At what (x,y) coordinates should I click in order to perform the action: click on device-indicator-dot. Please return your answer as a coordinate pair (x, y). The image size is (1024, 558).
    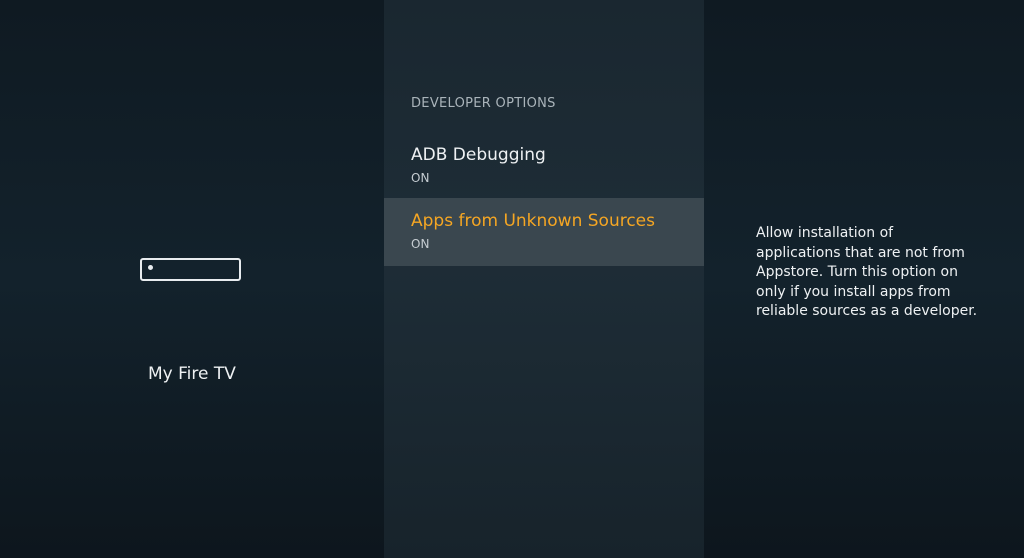
    Looking at the image, I should click on (150, 267).